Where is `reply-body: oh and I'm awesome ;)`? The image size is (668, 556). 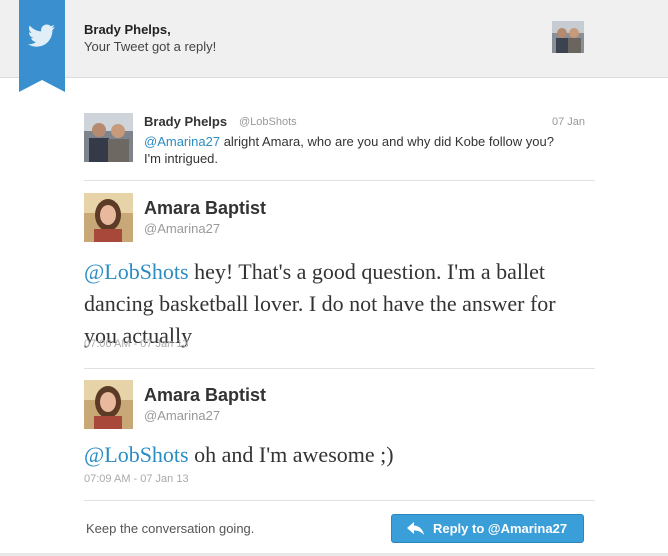
reply-body: oh and I'm awesome ;) is located at coordinates (291, 454).